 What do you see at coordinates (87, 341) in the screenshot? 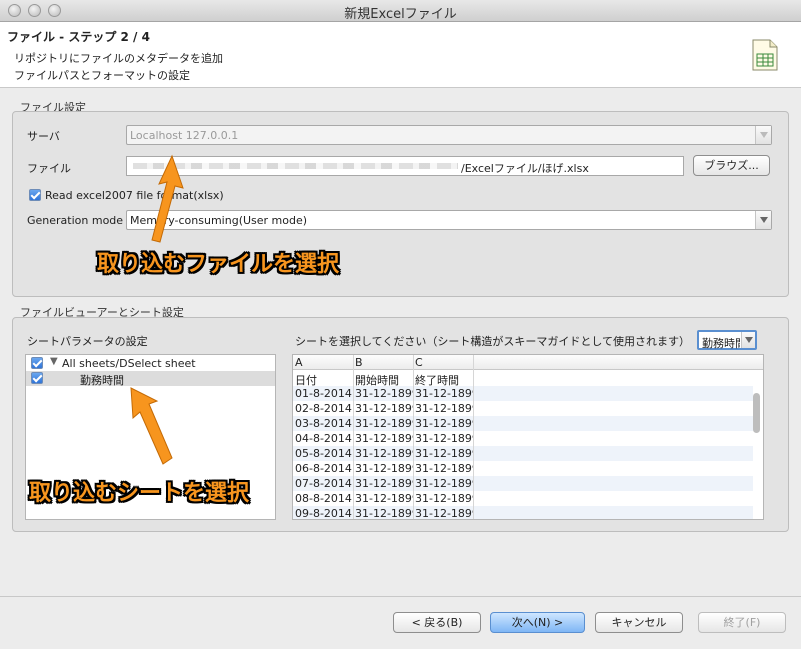
I see `sheet-params-label: シートパラメータの設定` at bounding box center [87, 341].